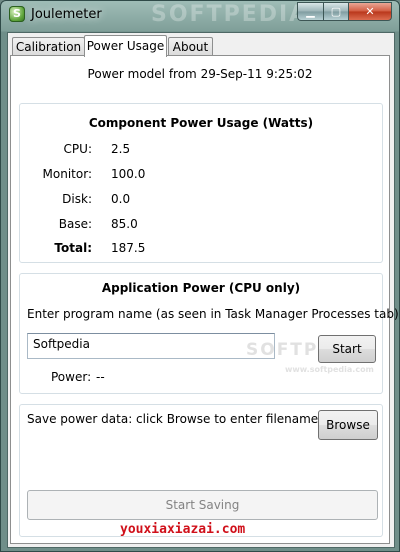  What do you see at coordinates (77, 149) in the screenshot?
I see `cpu-label: CPU:` at bounding box center [77, 149].